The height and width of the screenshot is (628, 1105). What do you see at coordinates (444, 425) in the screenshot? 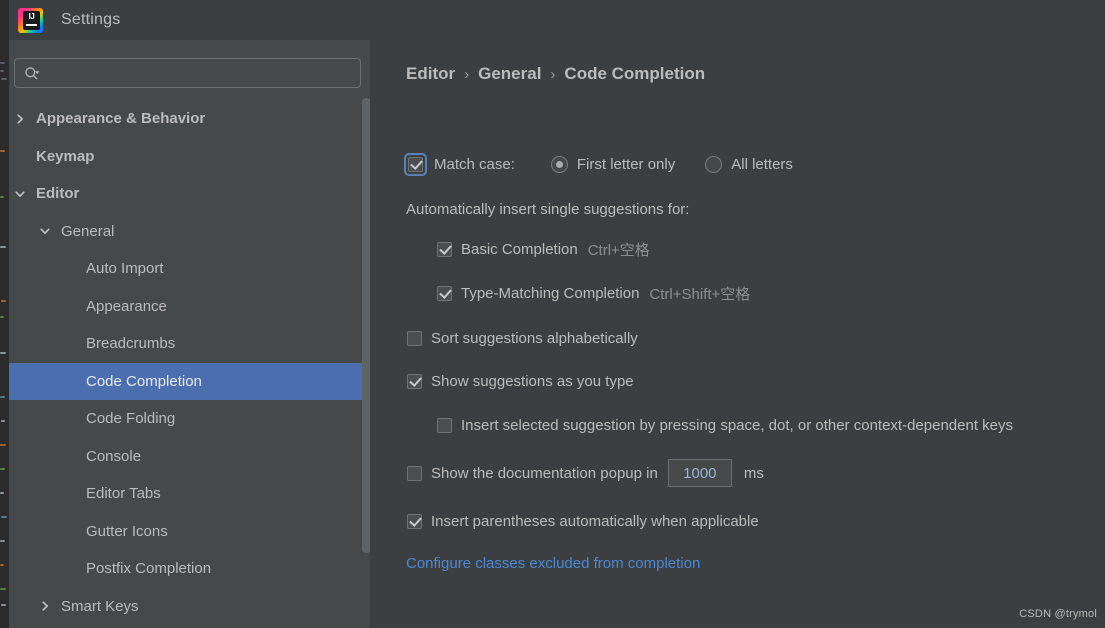
I see `insert-selected-suggestion-checkbox` at bounding box center [444, 425].